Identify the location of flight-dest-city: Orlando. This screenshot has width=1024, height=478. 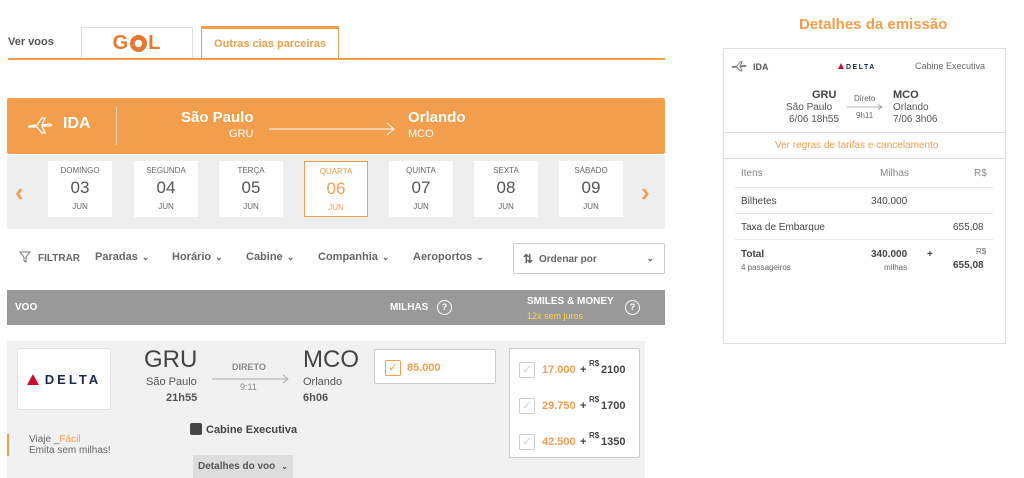
(323, 382).